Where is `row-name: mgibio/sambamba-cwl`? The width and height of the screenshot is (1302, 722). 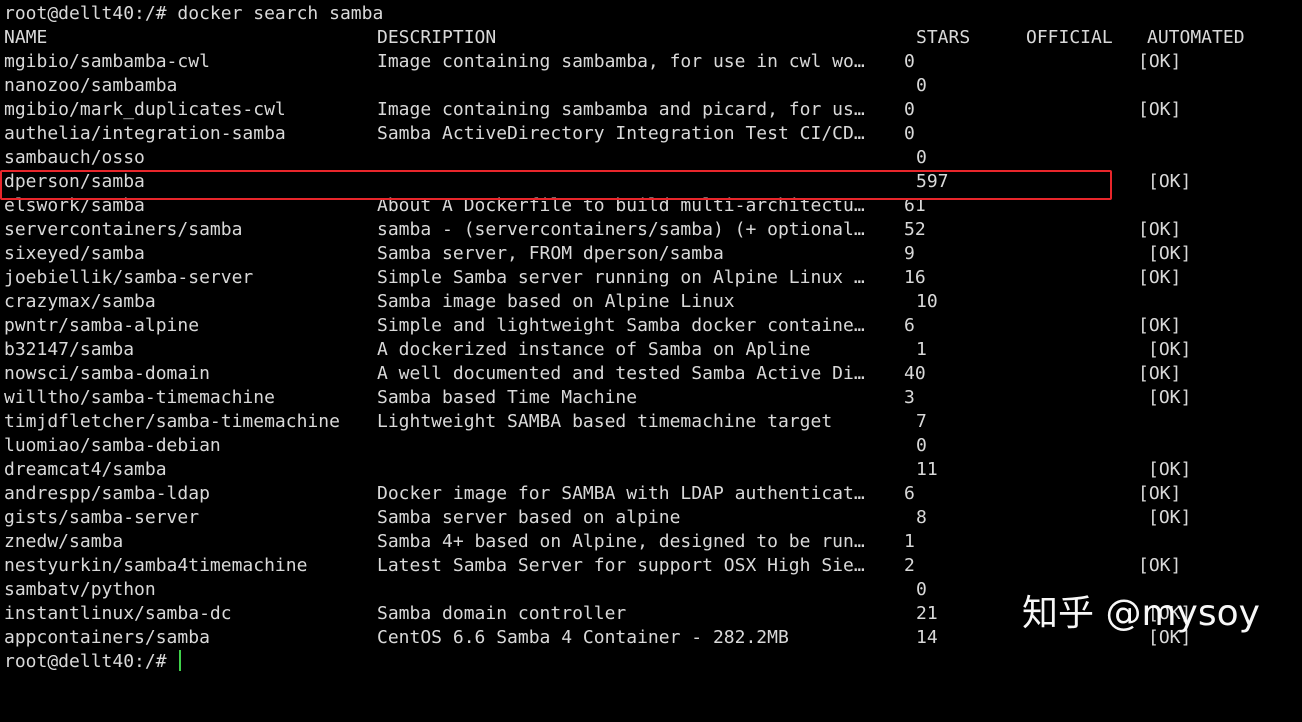 row-name: mgibio/sambamba-cwl is located at coordinates (107, 61).